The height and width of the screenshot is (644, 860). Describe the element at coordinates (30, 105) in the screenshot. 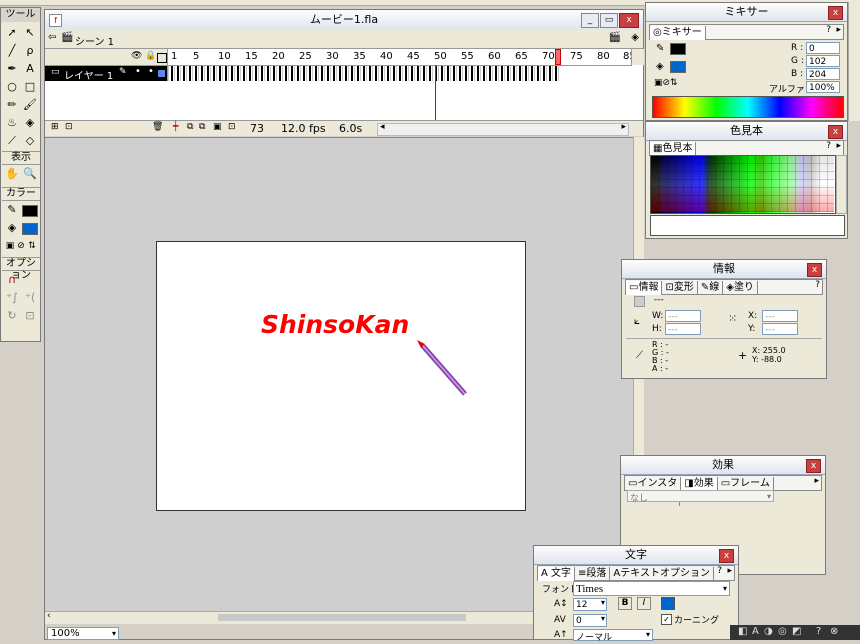

I see `brush-tool-icon: 🖌` at that location.